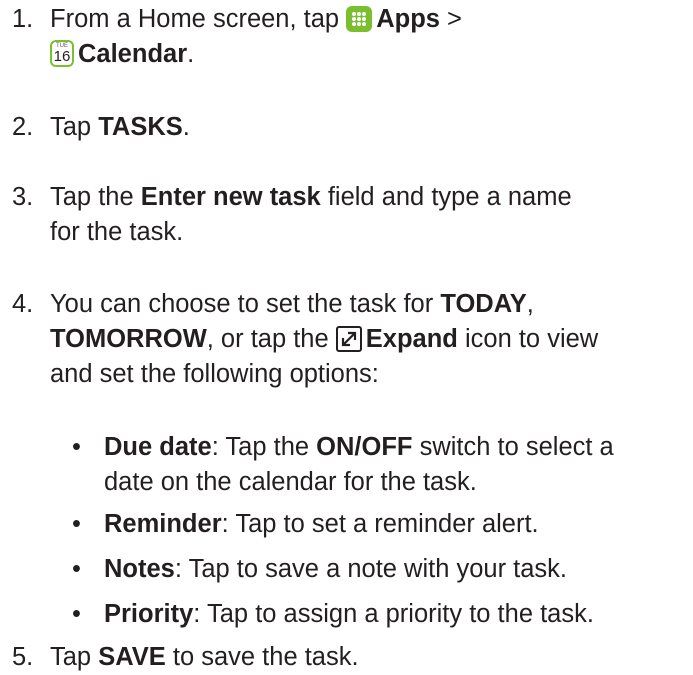 The image size is (693, 675). Describe the element at coordinates (23, 304) in the screenshot. I see `step-number: 4.` at that location.